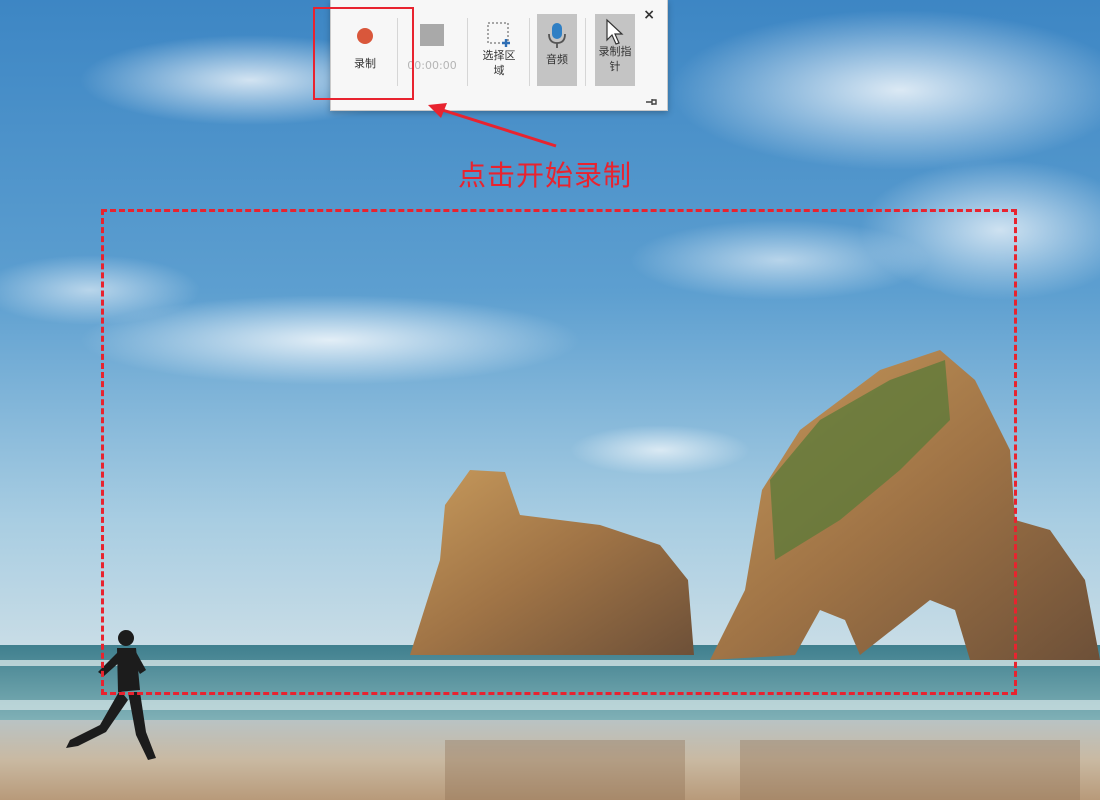 The image size is (1100, 800). Describe the element at coordinates (363, 53) in the screenshot. I see `record-button-highlight` at that location.